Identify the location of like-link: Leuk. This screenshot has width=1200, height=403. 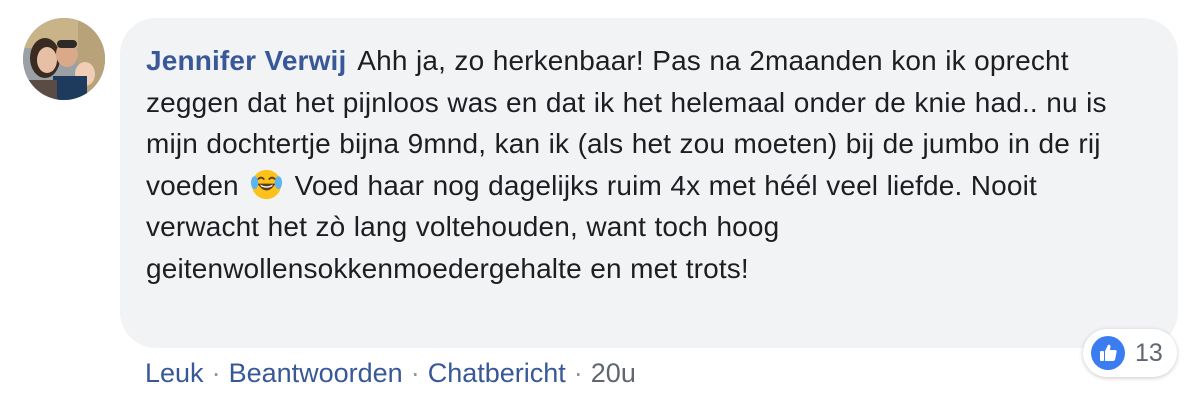
(174, 373).